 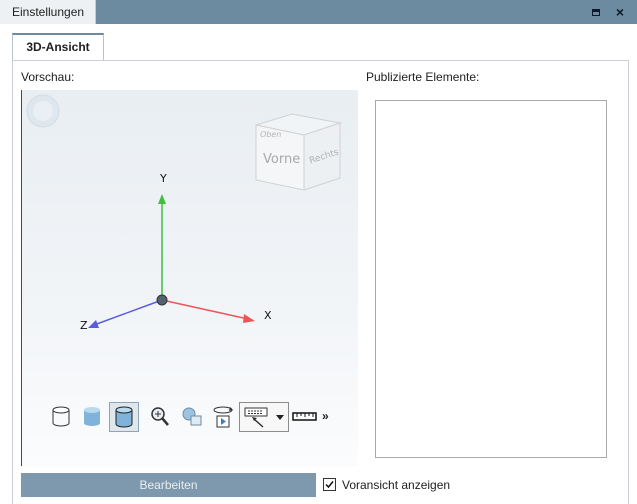 I want to click on tab-strip: 3D-Ansicht, so click(x=318, y=42).